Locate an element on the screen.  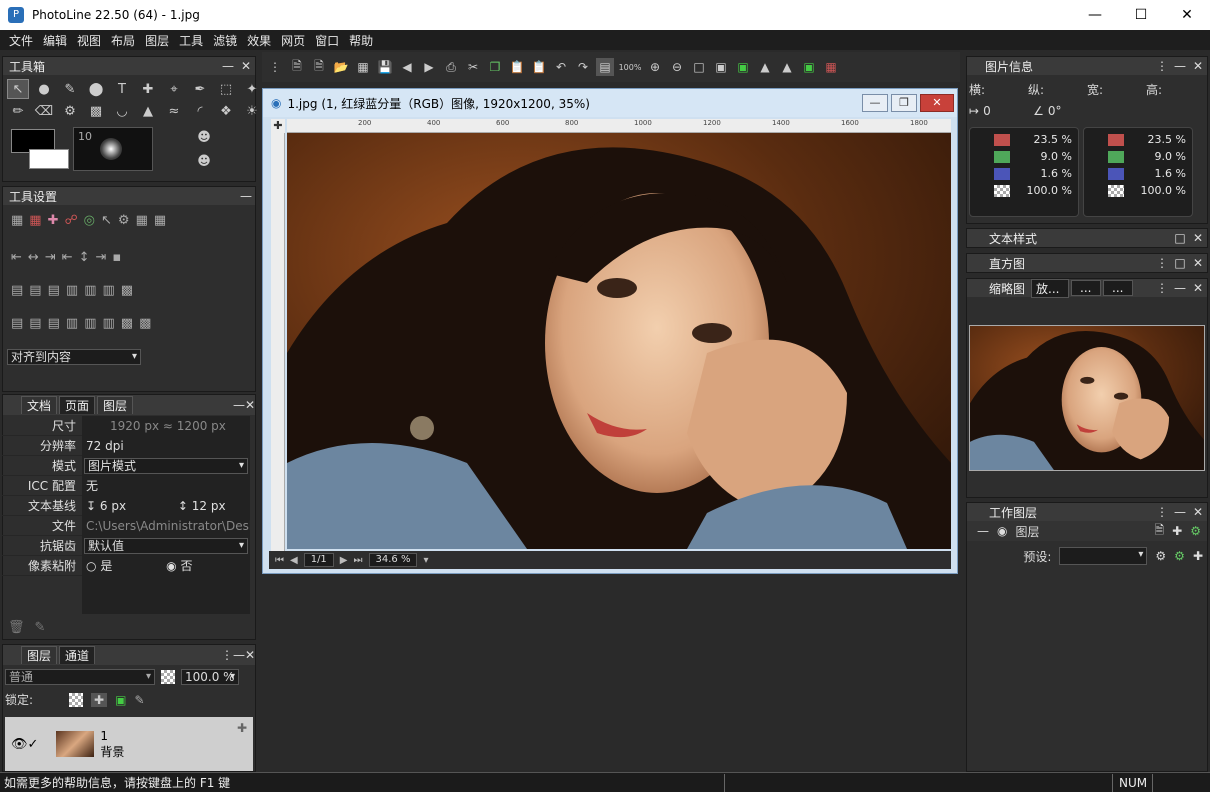
flip-h-icon: ▲ is located at coordinates (765, 67).